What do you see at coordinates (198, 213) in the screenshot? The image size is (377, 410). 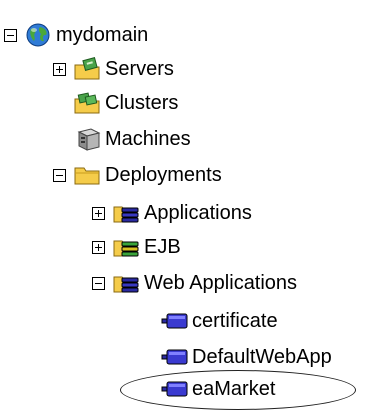 I see `tree-node-label: Applications` at bounding box center [198, 213].